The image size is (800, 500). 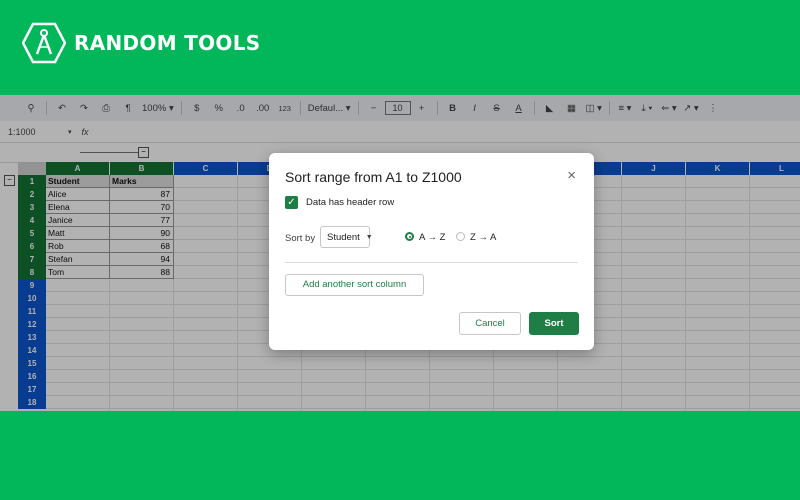 What do you see at coordinates (490, 323) in the screenshot?
I see `cancel-button: Cancel` at bounding box center [490, 323].